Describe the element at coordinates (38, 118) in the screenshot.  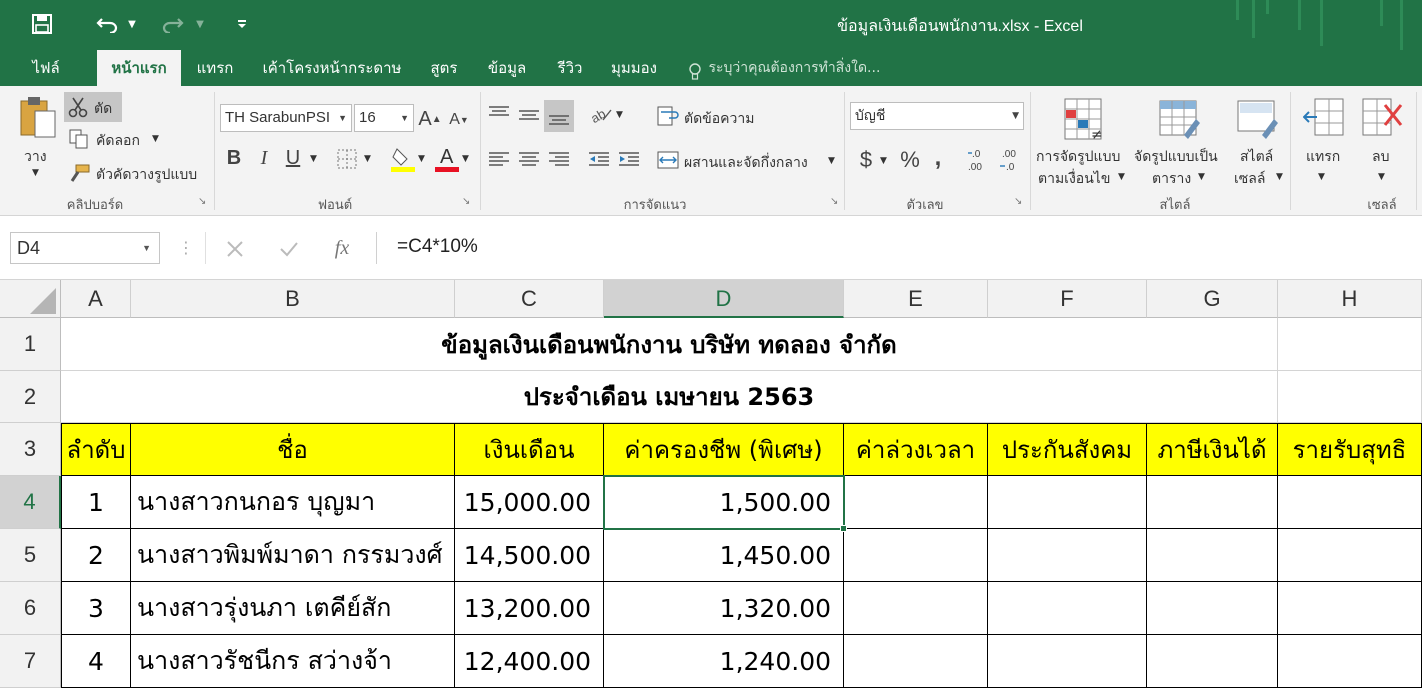
I see `paste-icon` at that location.